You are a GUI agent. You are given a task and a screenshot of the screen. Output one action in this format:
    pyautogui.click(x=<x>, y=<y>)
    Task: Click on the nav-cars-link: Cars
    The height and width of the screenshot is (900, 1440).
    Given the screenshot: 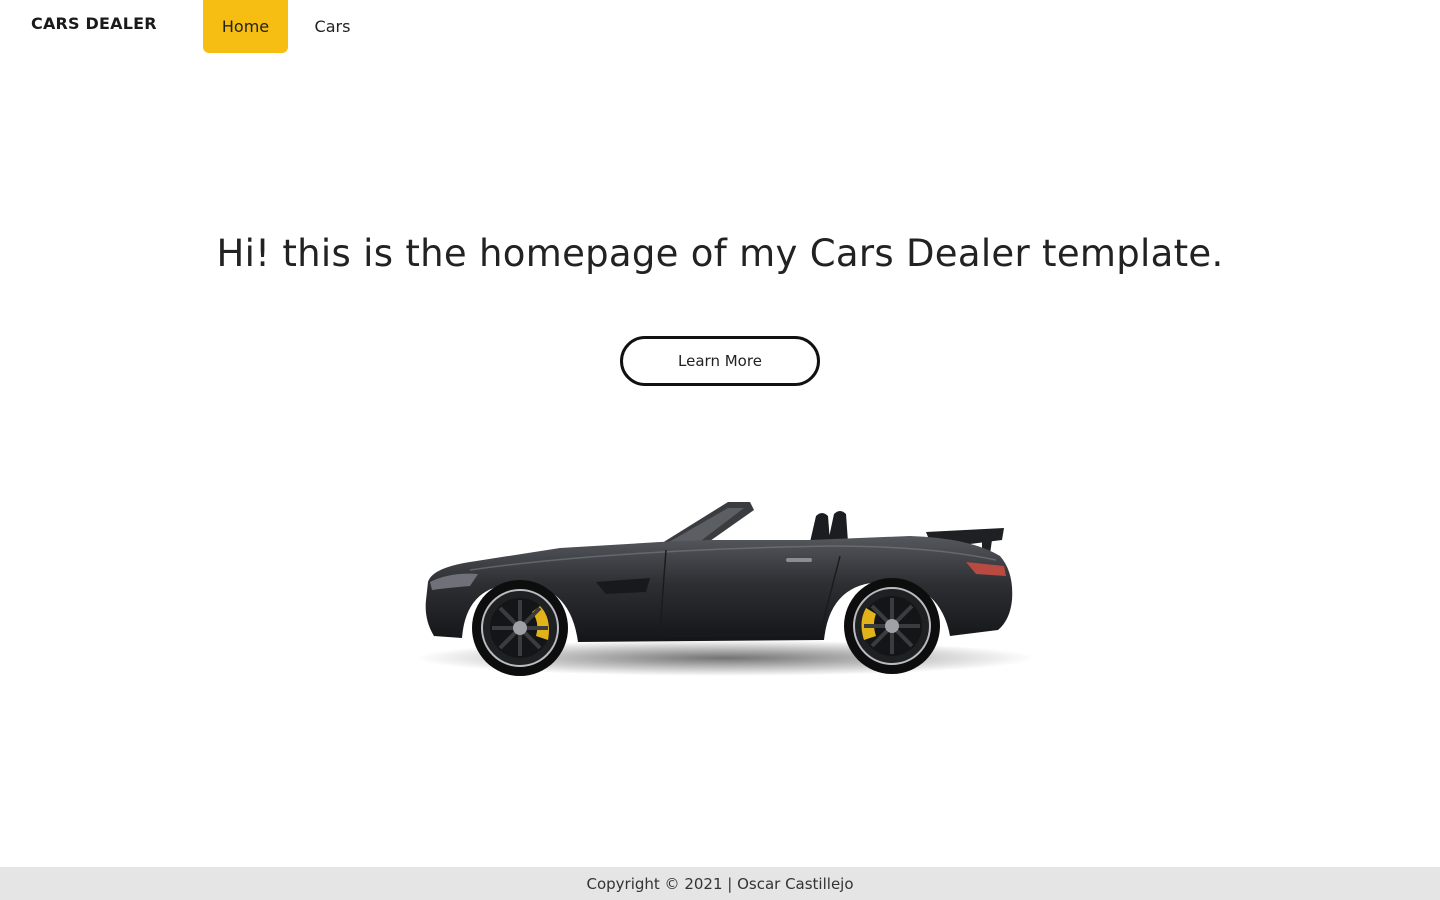 What is the action you would take?
    pyautogui.click(x=332, y=26)
    